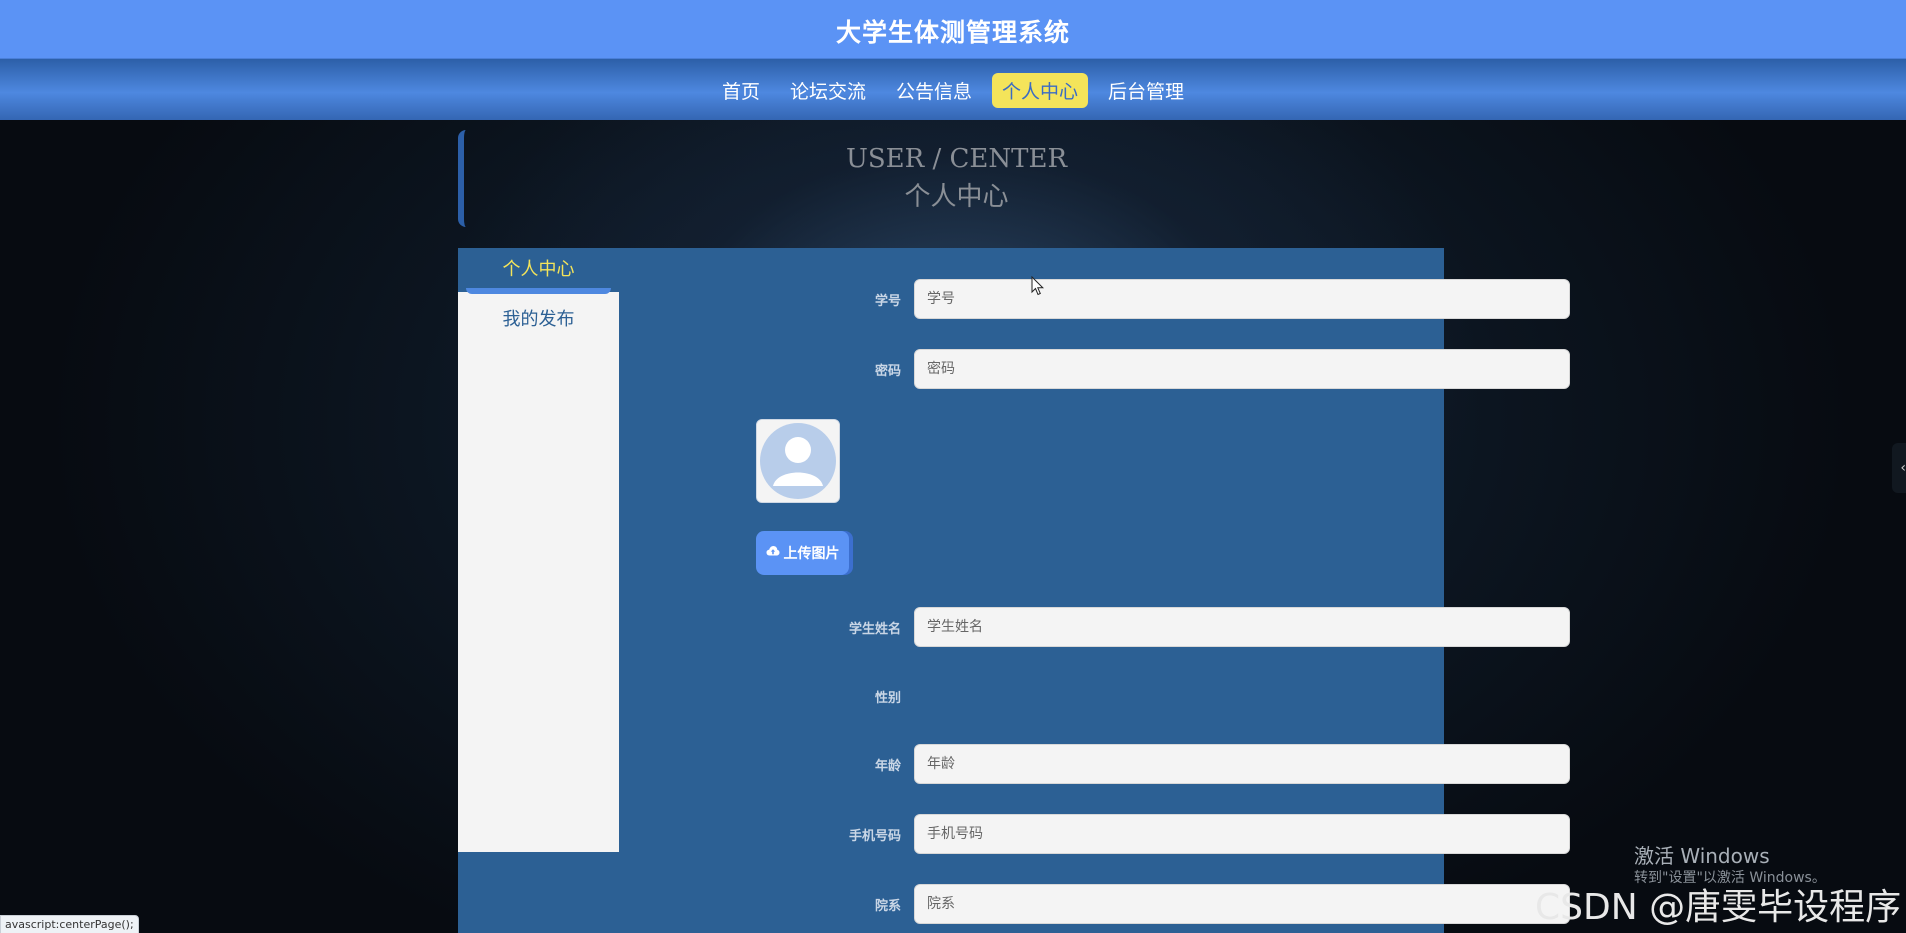 This screenshot has height=933, width=1906. Describe the element at coordinates (1040, 90) in the screenshot. I see `nav-item-user-center: 个人中心` at that location.